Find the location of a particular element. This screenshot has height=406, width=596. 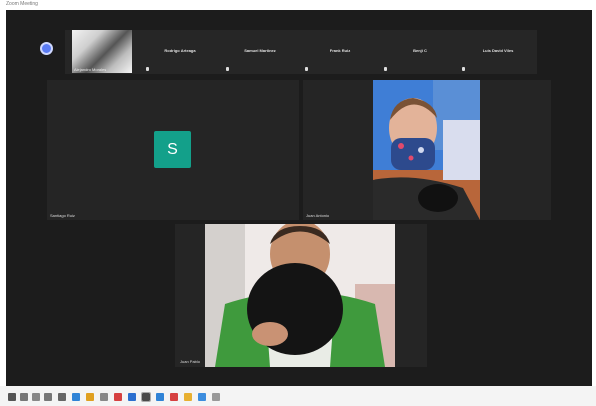

store-icon is located at coordinates (62, 397).